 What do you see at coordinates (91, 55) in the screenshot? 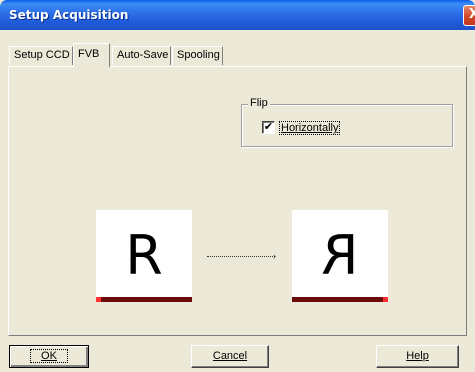
I see `tab-fvb: FVB` at bounding box center [91, 55].